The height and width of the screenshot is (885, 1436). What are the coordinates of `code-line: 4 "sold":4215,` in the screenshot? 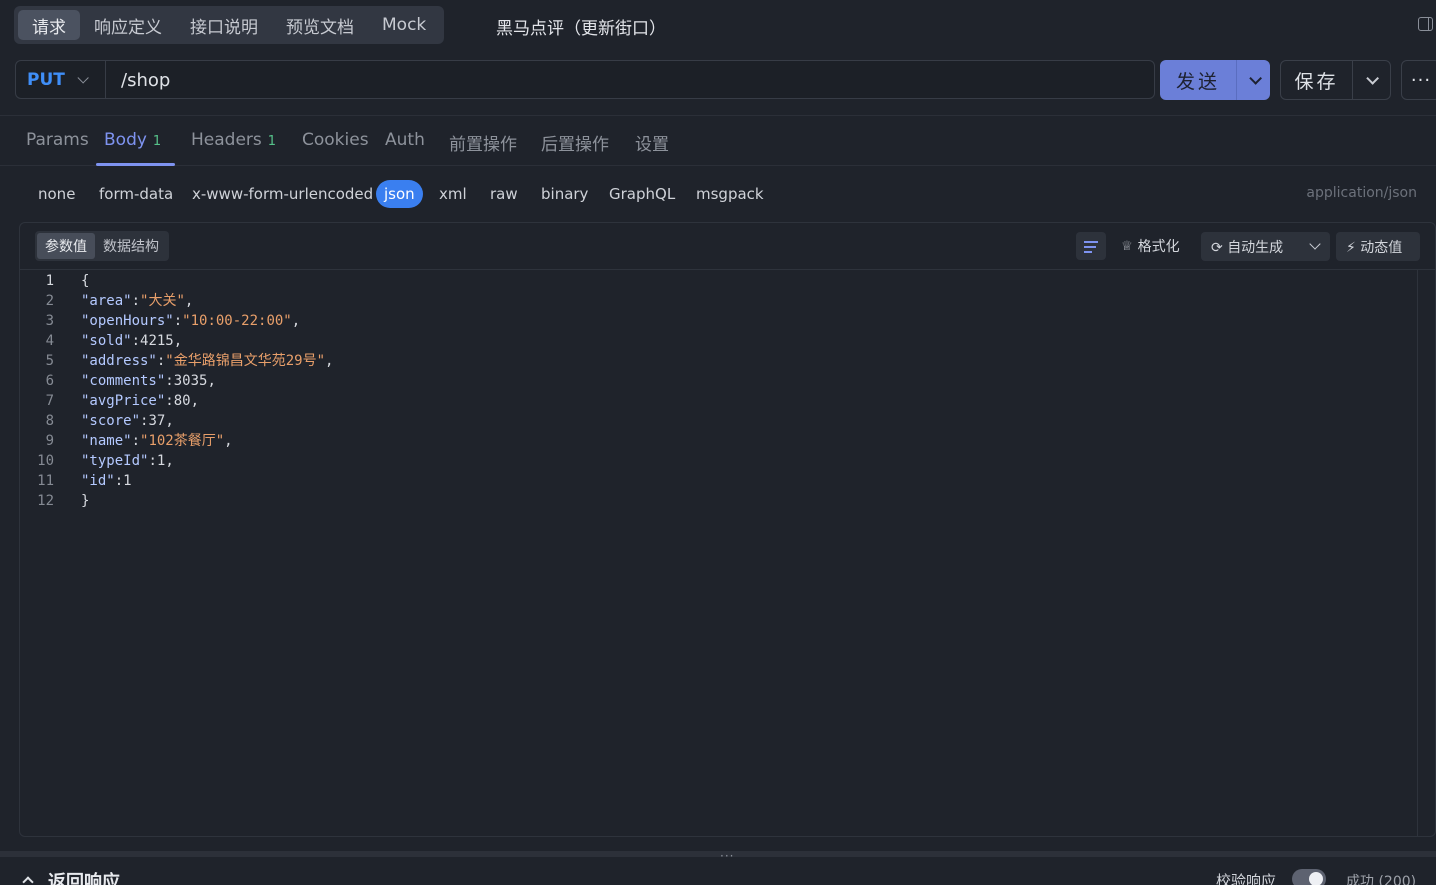 It's located at (718, 341).